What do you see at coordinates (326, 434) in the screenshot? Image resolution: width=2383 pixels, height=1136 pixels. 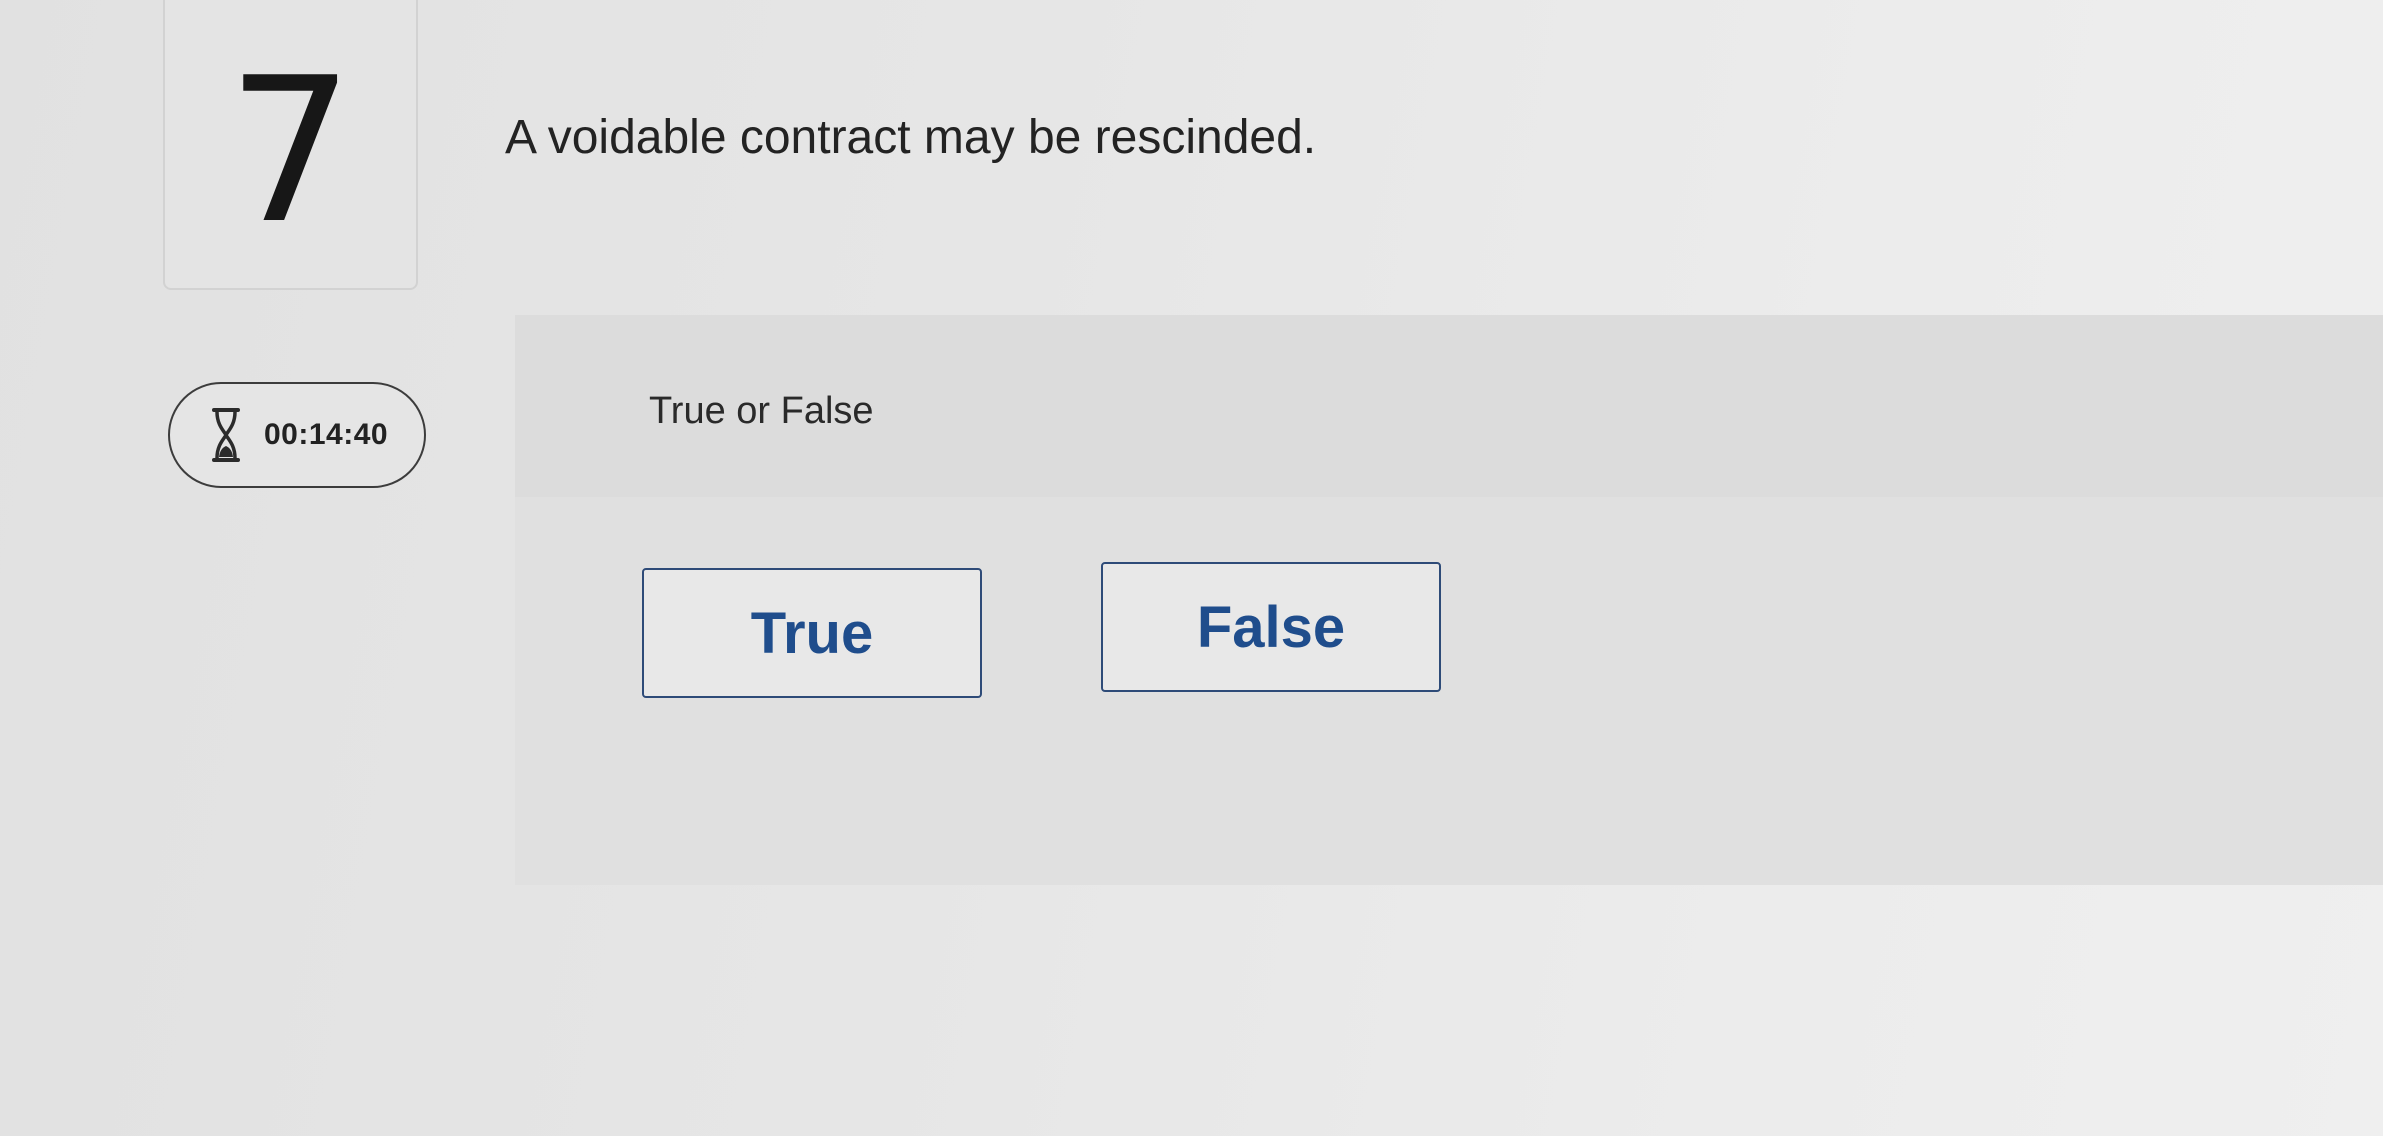 I see `timer-value: 00:14:40` at bounding box center [326, 434].